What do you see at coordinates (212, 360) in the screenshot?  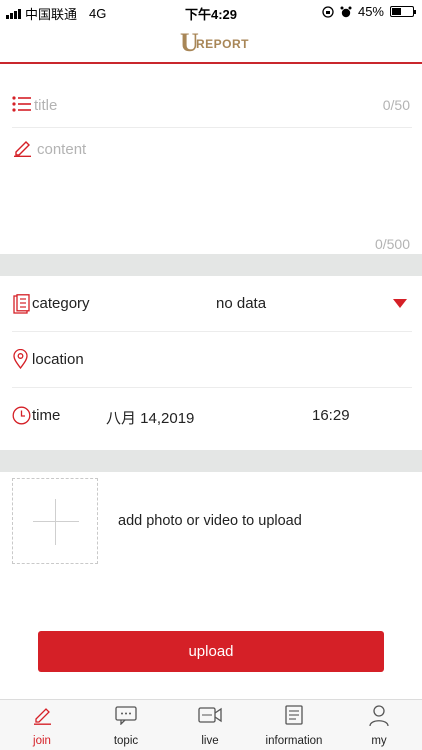 I see `location-row: location` at bounding box center [212, 360].